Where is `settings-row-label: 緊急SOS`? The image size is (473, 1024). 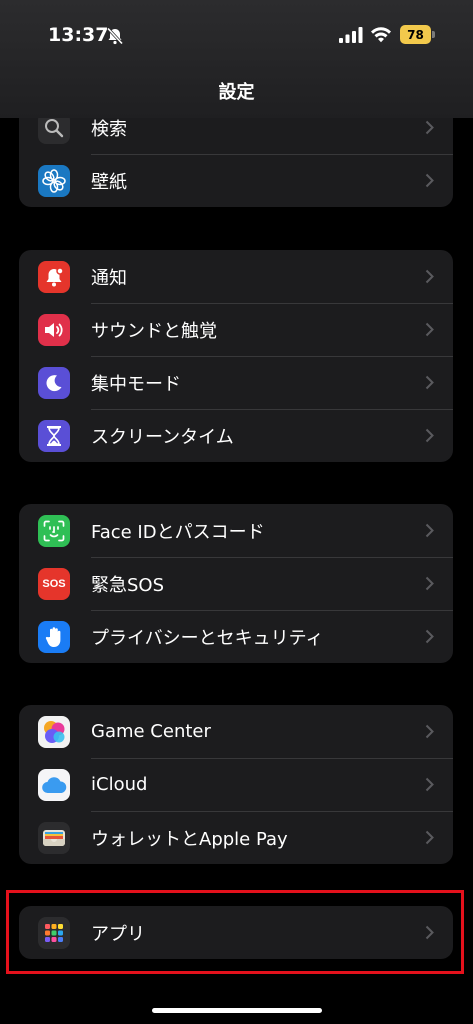 settings-row-label: 緊急SOS is located at coordinates (128, 585).